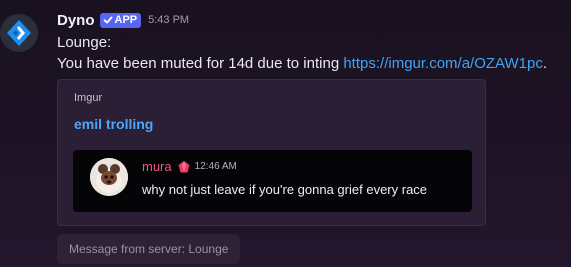 The image size is (571, 267). Describe the element at coordinates (84, 42) in the screenshot. I see `message-line-1: Lounge:` at that location.